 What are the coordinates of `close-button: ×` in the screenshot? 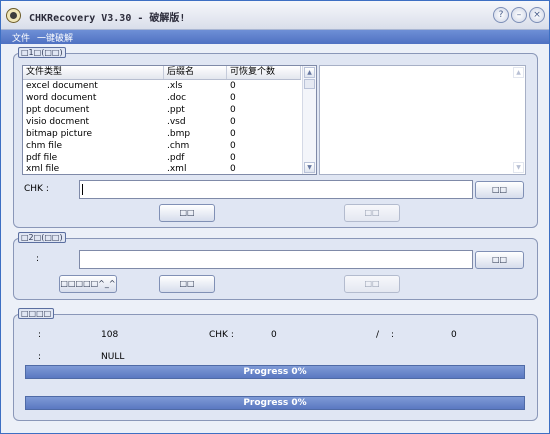 It's located at (537, 15).